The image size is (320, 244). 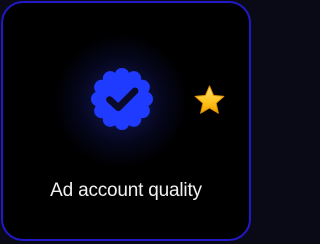 What do you see at coordinates (126, 190) in the screenshot?
I see `card-label: Ad account quality` at bounding box center [126, 190].